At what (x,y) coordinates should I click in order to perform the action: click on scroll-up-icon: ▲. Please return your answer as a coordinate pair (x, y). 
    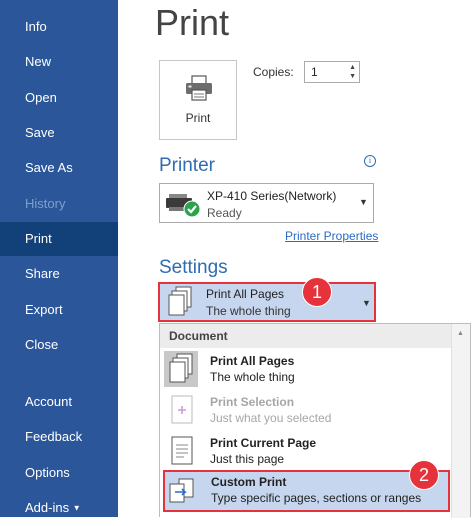
    Looking at the image, I should click on (460, 333).